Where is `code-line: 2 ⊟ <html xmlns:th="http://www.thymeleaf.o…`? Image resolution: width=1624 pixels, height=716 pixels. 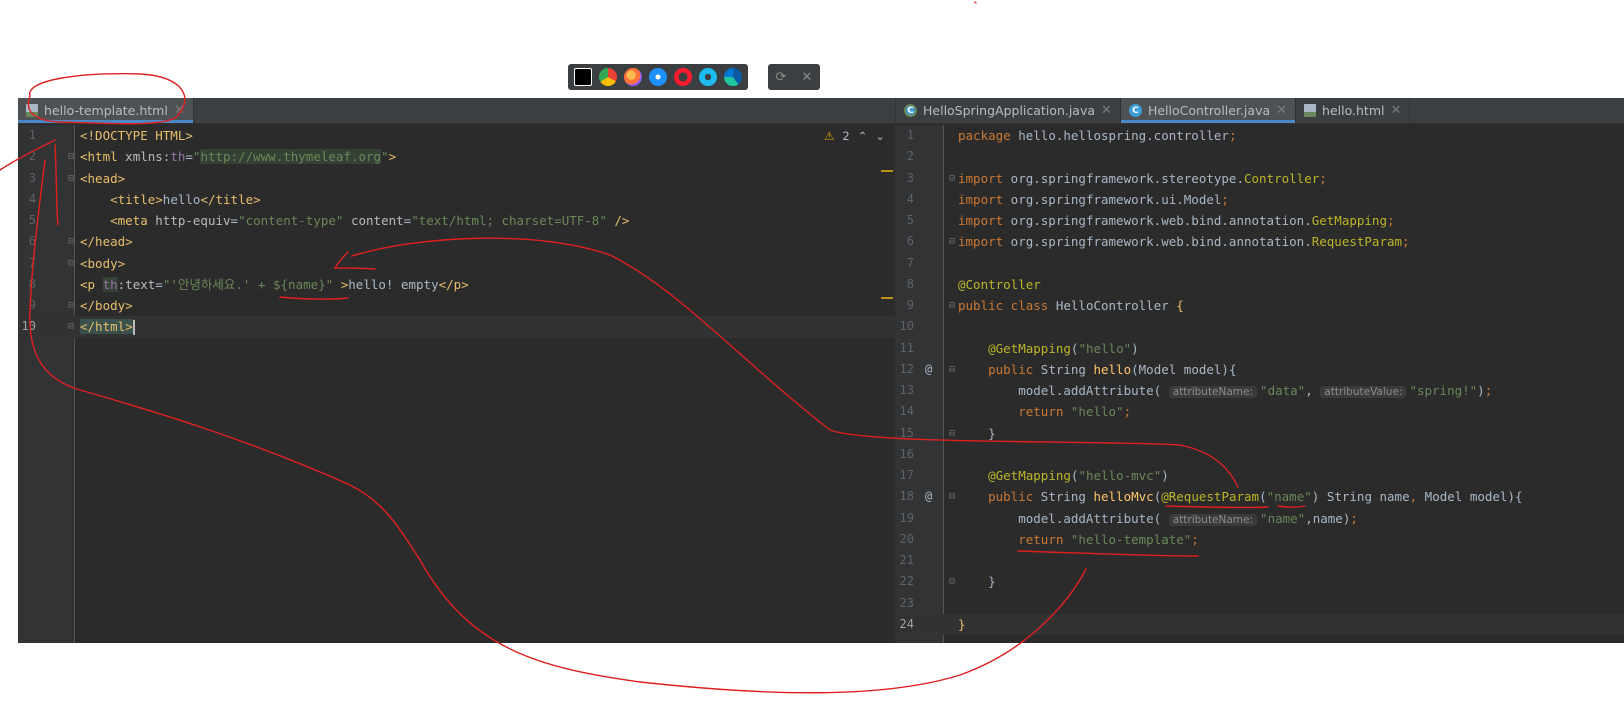 code-line: 2 ⊟ <html xmlns:th="http://www.thymeleaf.o… is located at coordinates (456, 156).